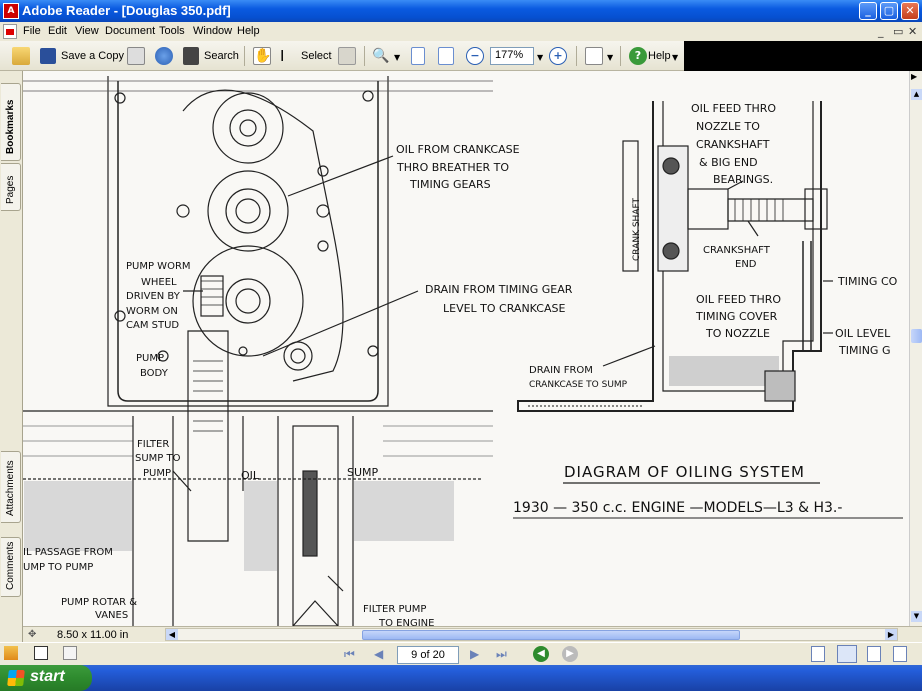 This screenshot has height=691, width=922. What do you see at coordinates (638, 56) in the screenshot?
I see `help-icon: ?` at bounding box center [638, 56].